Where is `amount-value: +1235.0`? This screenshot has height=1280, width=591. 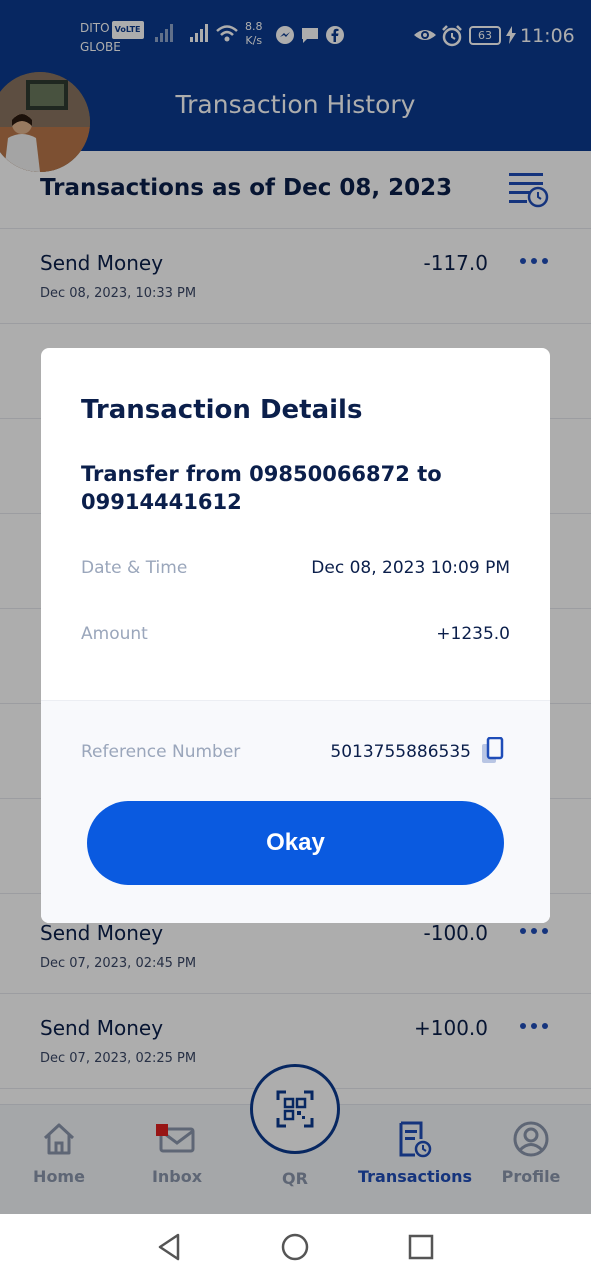 amount-value: +1235.0 is located at coordinates (473, 634).